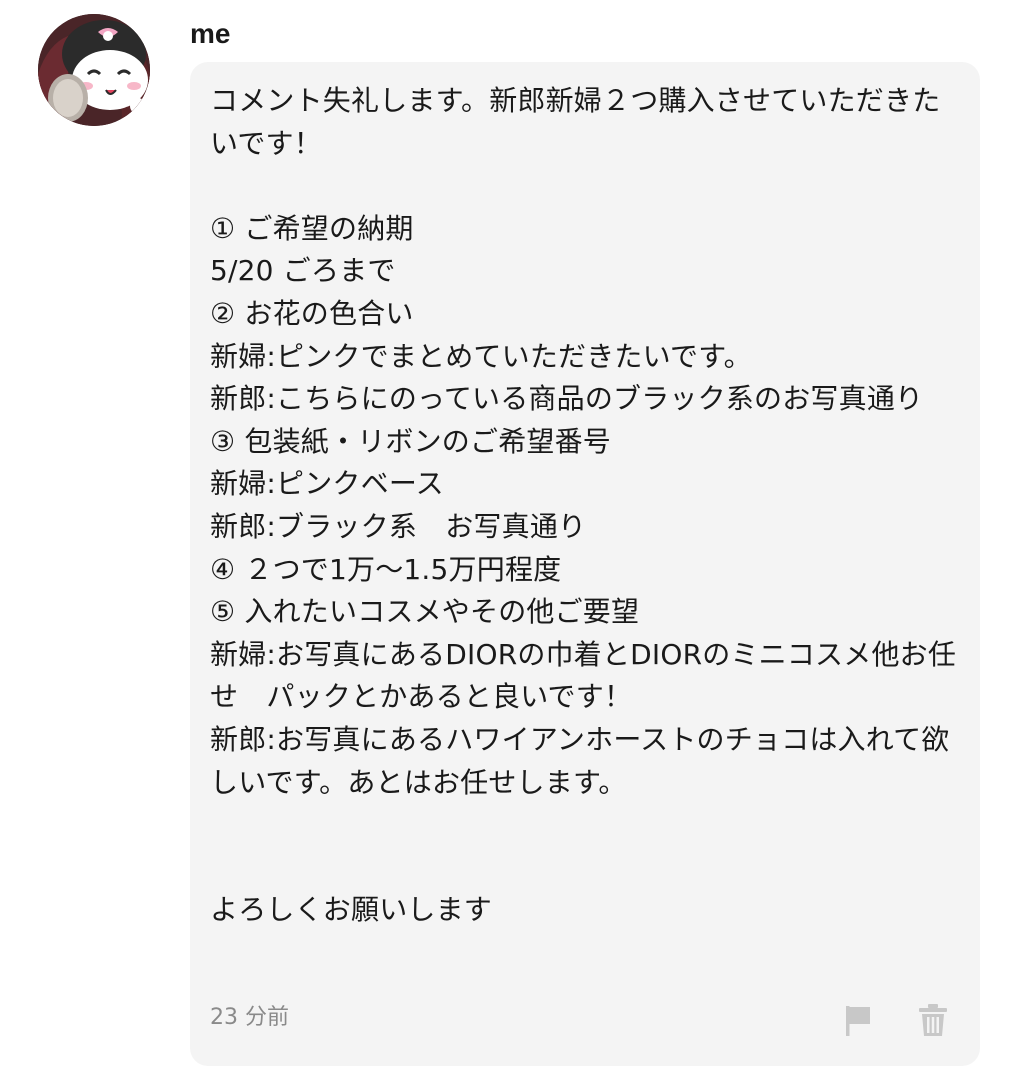  What do you see at coordinates (210, 34) in the screenshot?
I see `username: me` at bounding box center [210, 34].